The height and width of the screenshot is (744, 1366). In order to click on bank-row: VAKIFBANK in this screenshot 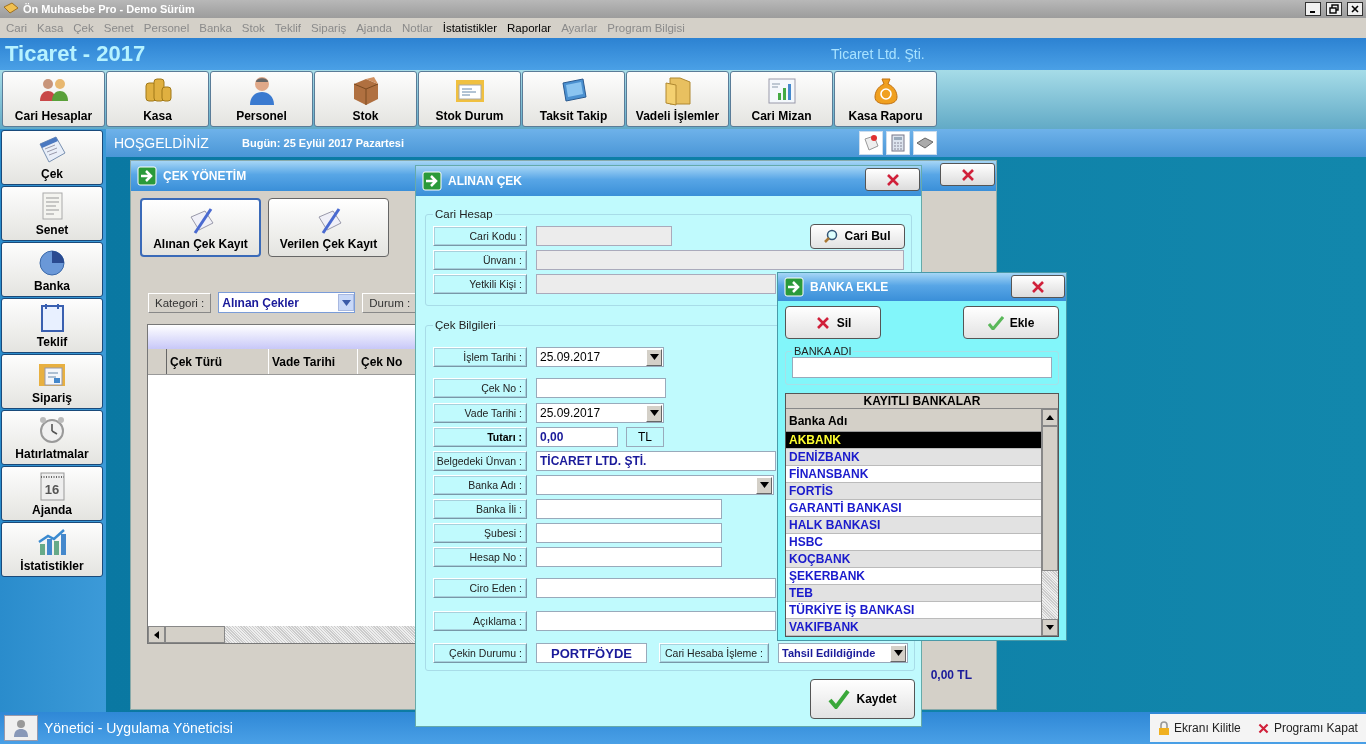, I will do `click(913, 627)`.